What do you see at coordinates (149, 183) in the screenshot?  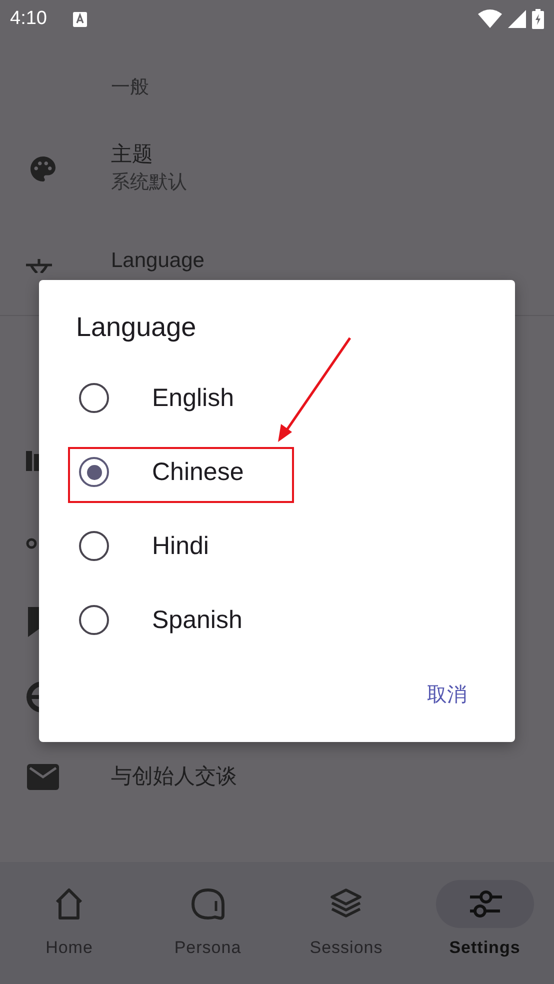 I see `setting-value: 系统默认` at bounding box center [149, 183].